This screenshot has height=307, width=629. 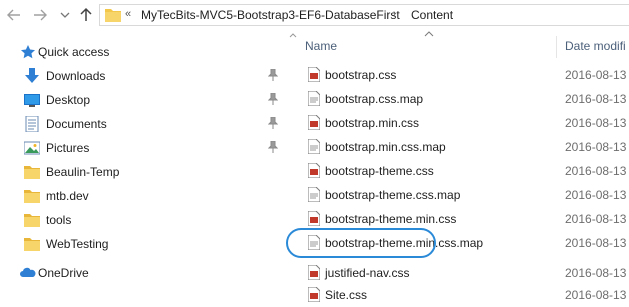 I want to click on file-name: bootstrap-theme.css, so click(x=379, y=171).